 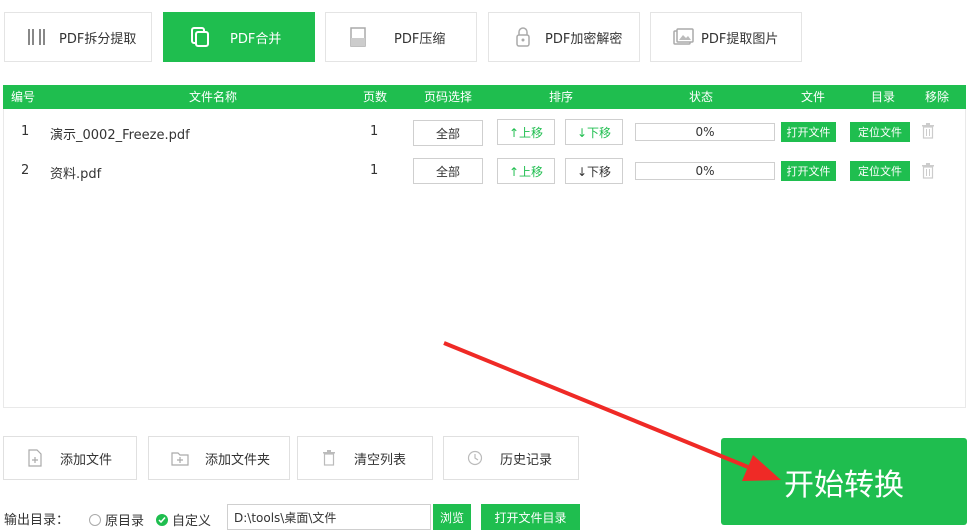 I want to click on row-number: 1, so click(x=25, y=131).